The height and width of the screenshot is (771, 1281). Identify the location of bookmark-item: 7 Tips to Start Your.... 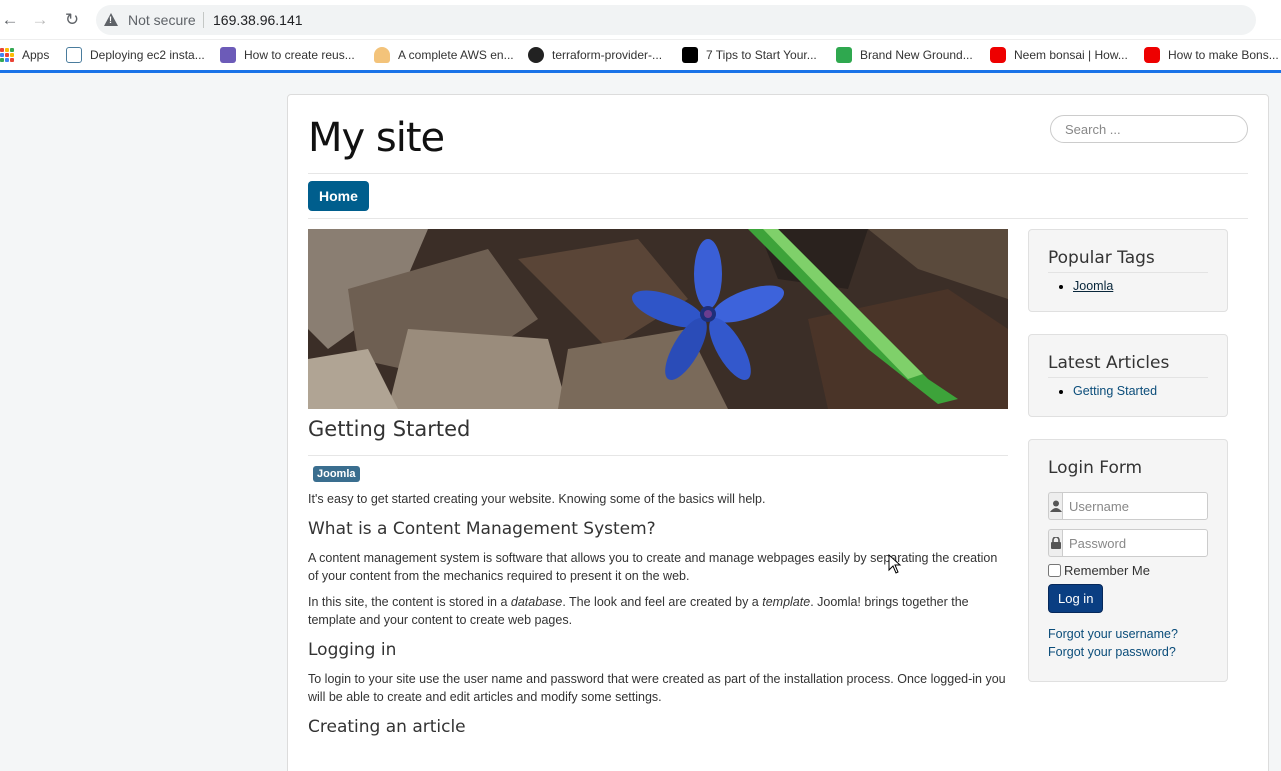
(749, 55).